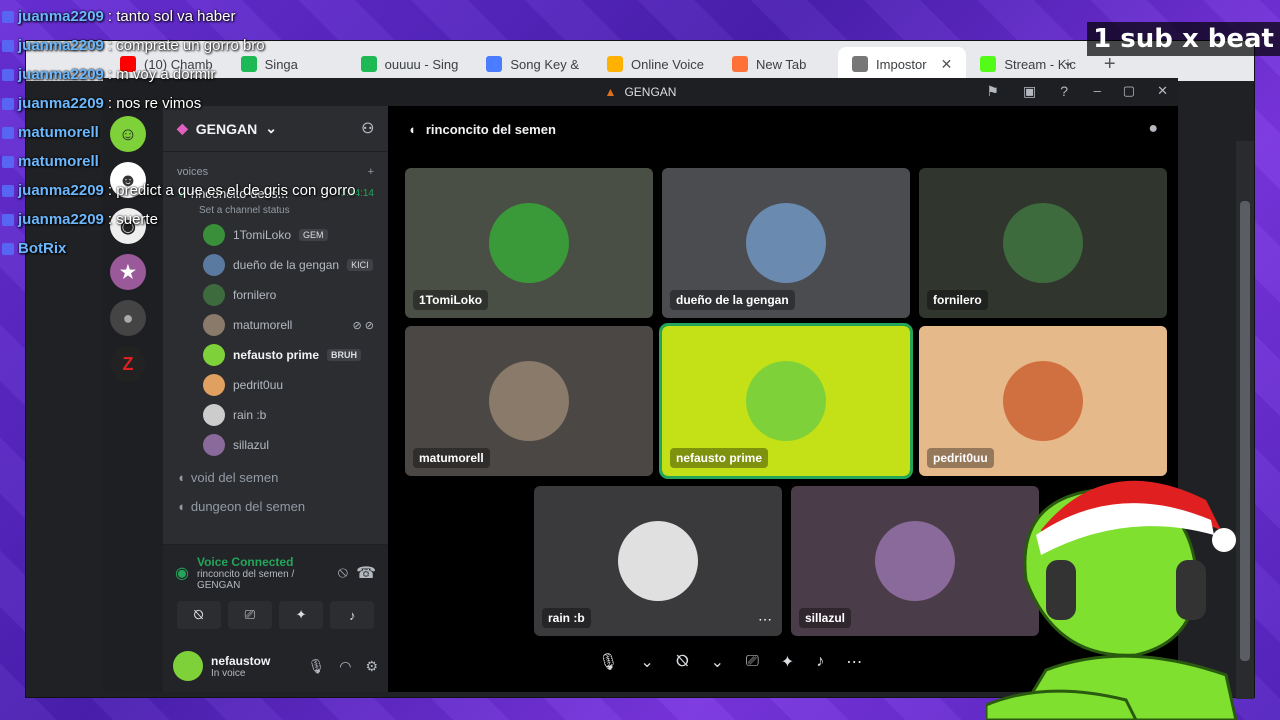 The image size is (1280, 720). I want to click on maximize-button: ▢, so click(1129, 91).